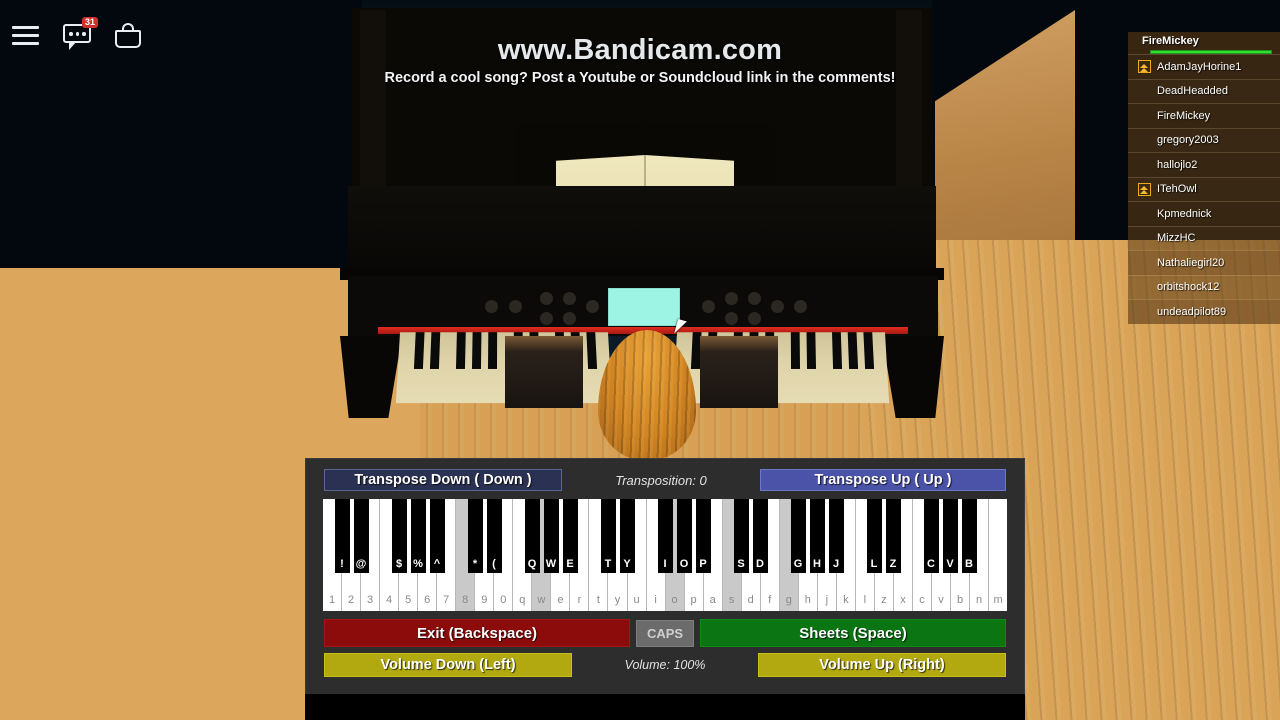  What do you see at coordinates (1204, 115) in the screenshot?
I see `player-list-item: FireMickey` at bounding box center [1204, 115].